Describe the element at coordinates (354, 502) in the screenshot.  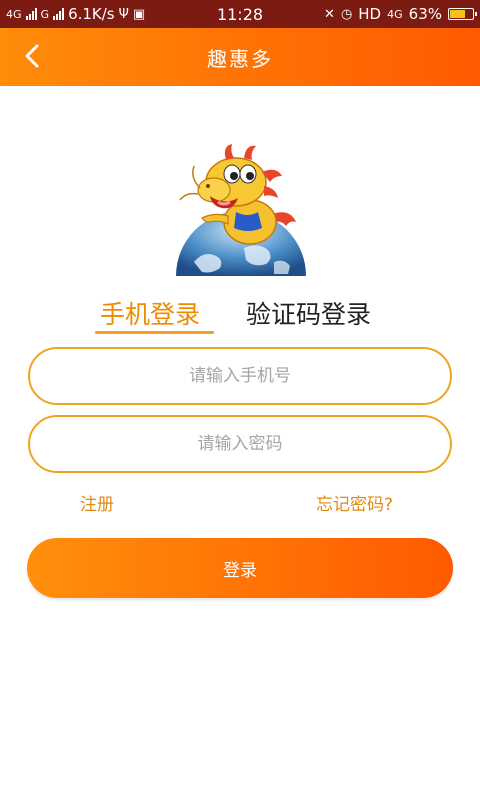
I see `forgot-password-link: 忘记密码?` at that location.